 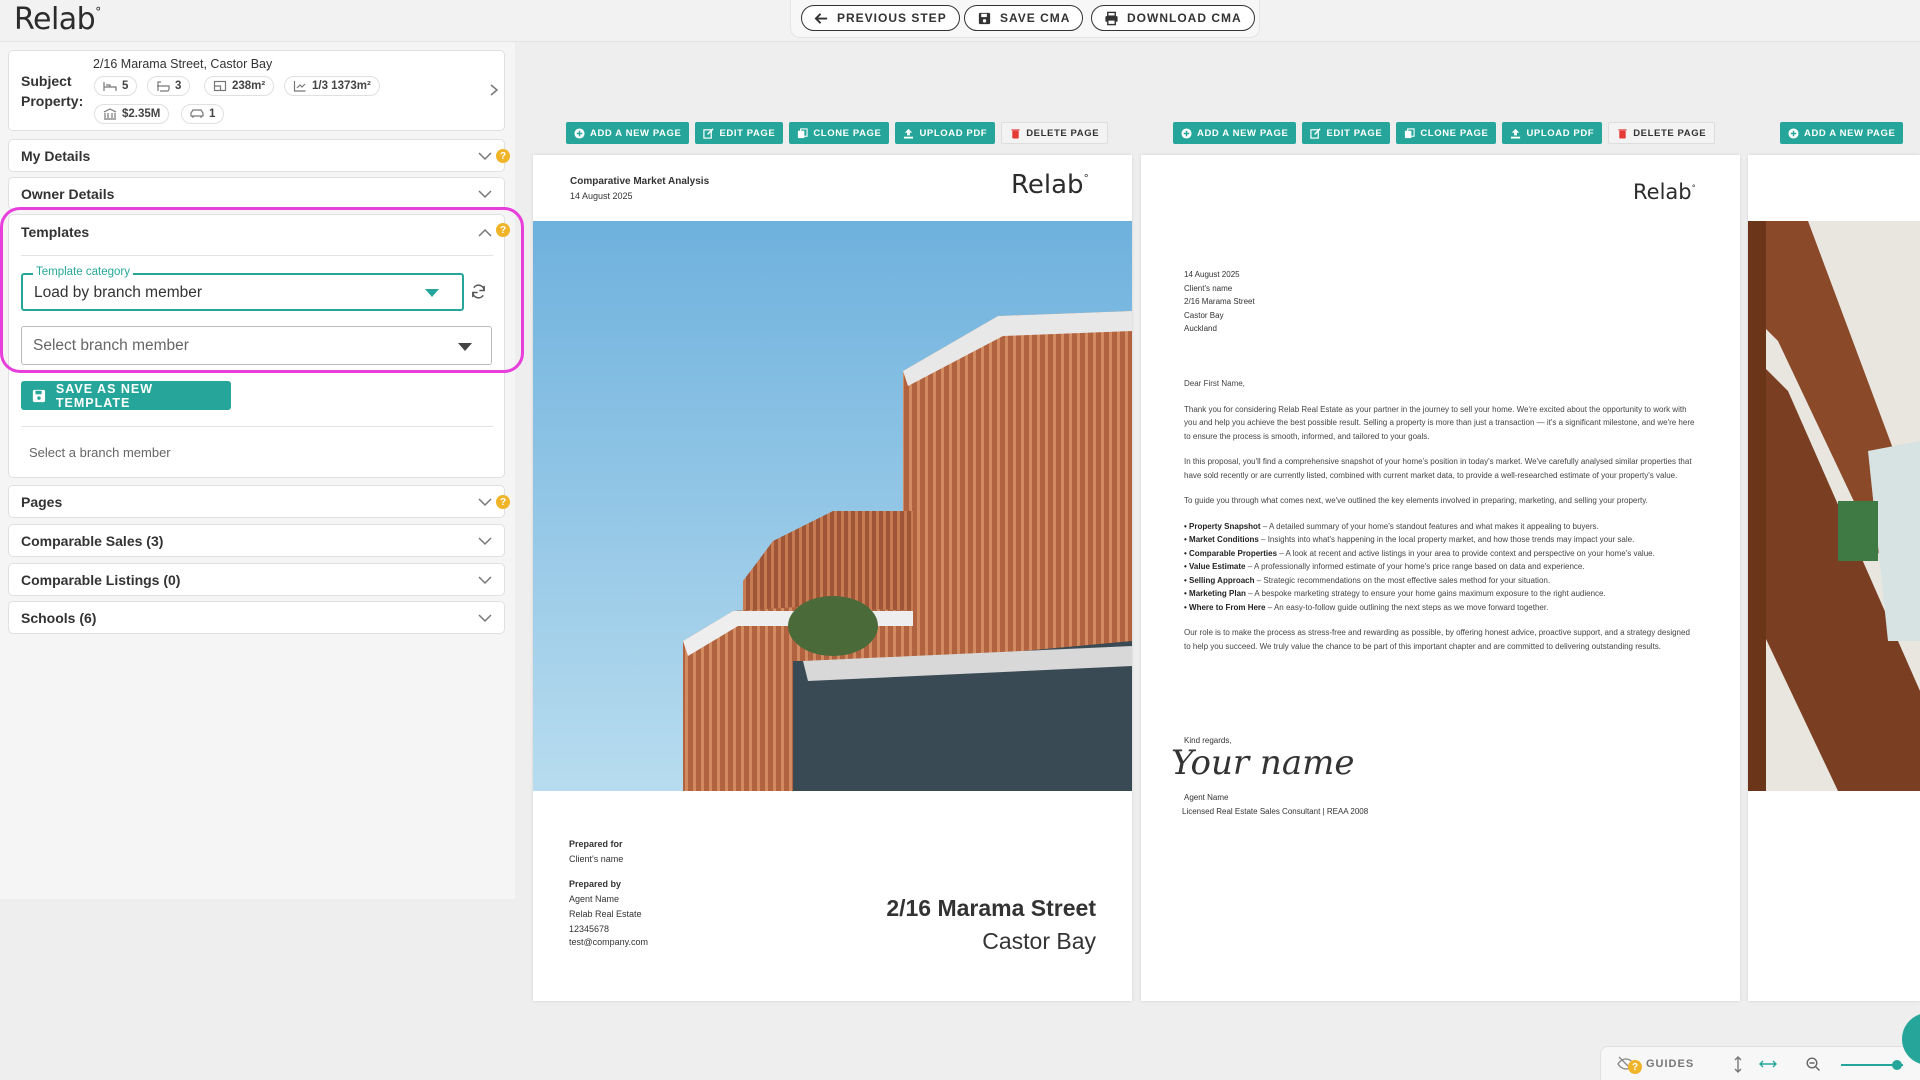 What do you see at coordinates (55, 232) in the screenshot?
I see `templates-title: Templates` at bounding box center [55, 232].